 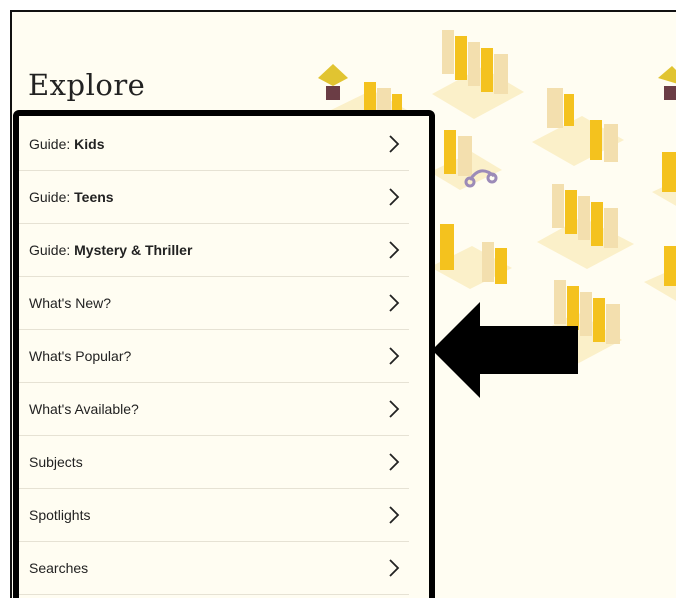 I want to click on menu-item-label: Subjects, so click(x=56, y=462).